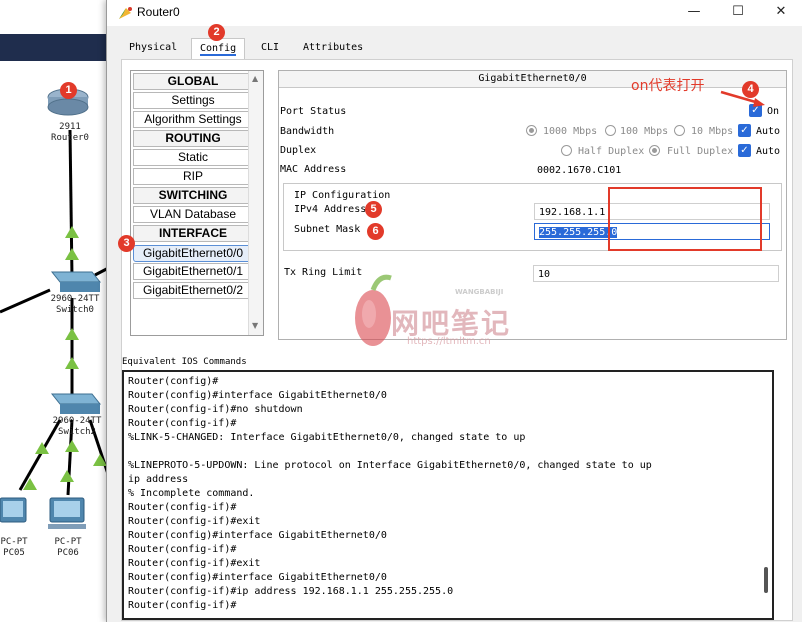  I want to click on maximize-icon: ☐, so click(738, 12).